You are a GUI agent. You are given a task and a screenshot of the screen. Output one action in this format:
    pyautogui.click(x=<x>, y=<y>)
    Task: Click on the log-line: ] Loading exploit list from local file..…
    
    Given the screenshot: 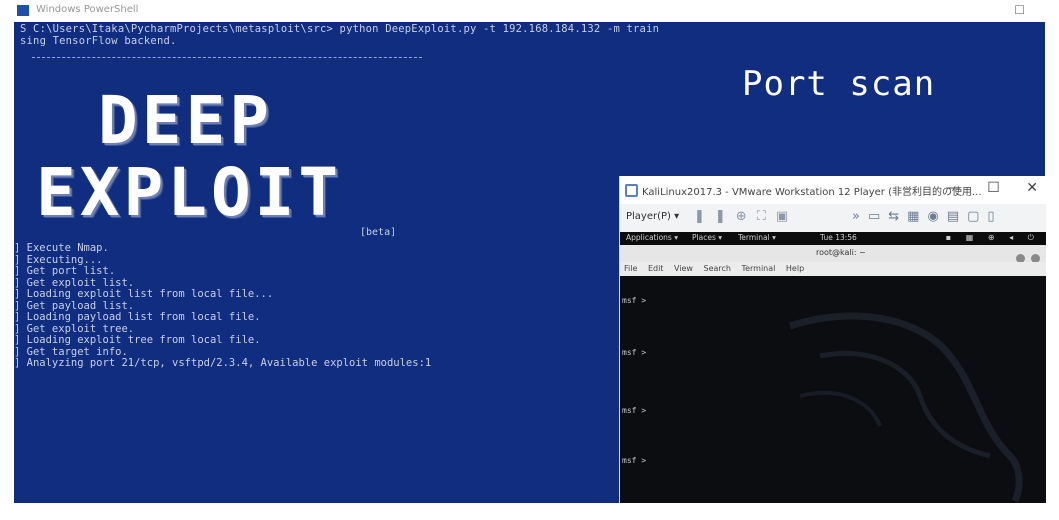 What is the action you would take?
    pyautogui.click(x=144, y=294)
    